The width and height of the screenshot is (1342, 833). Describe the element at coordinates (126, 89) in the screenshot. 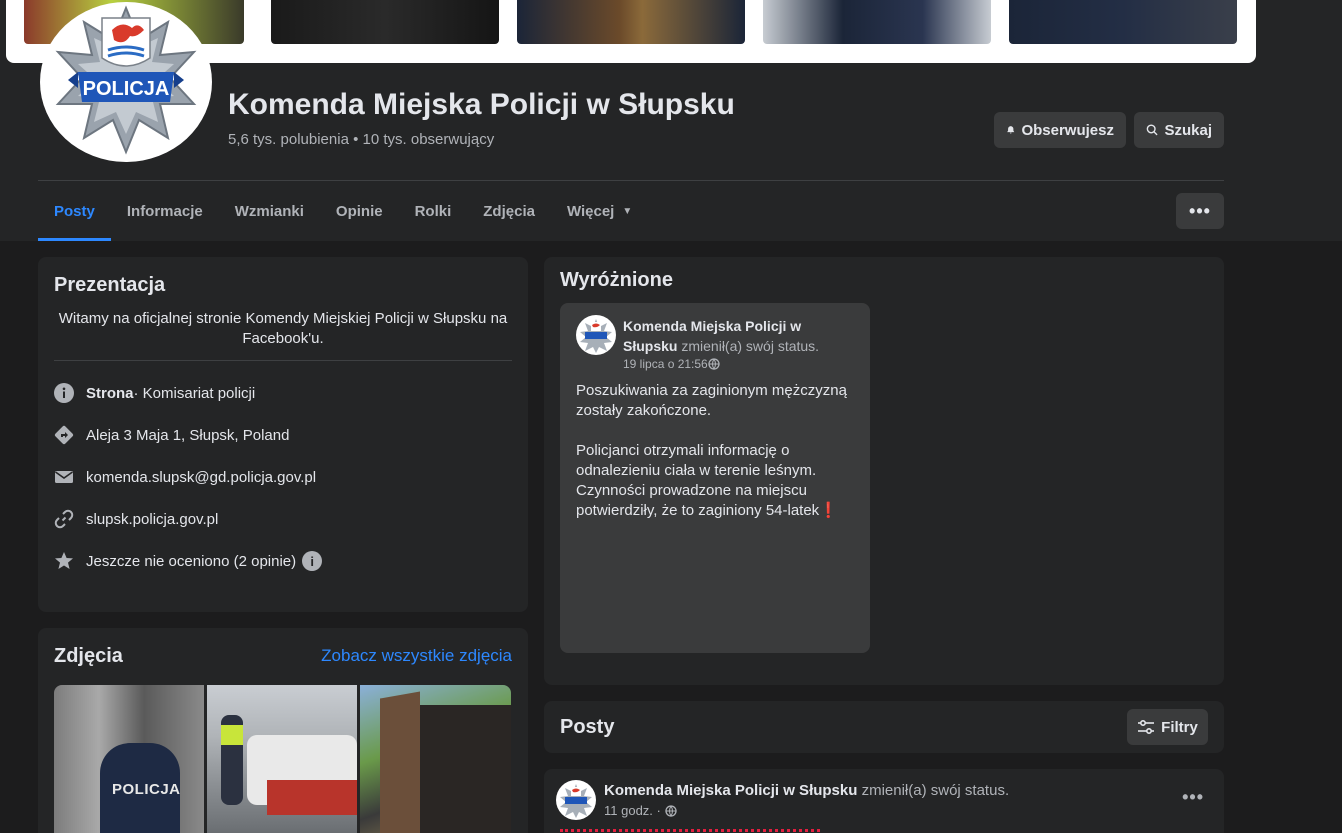

I see `logo-text: POLICJA` at that location.